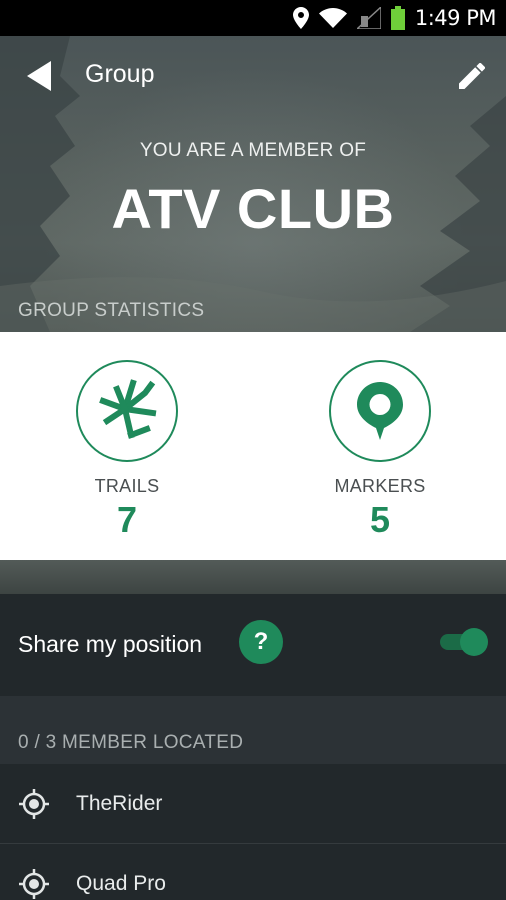 The width and height of the screenshot is (506, 900). Describe the element at coordinates (127, 486) in the screenshot. I see `trails-label: TRAILS` at that location.